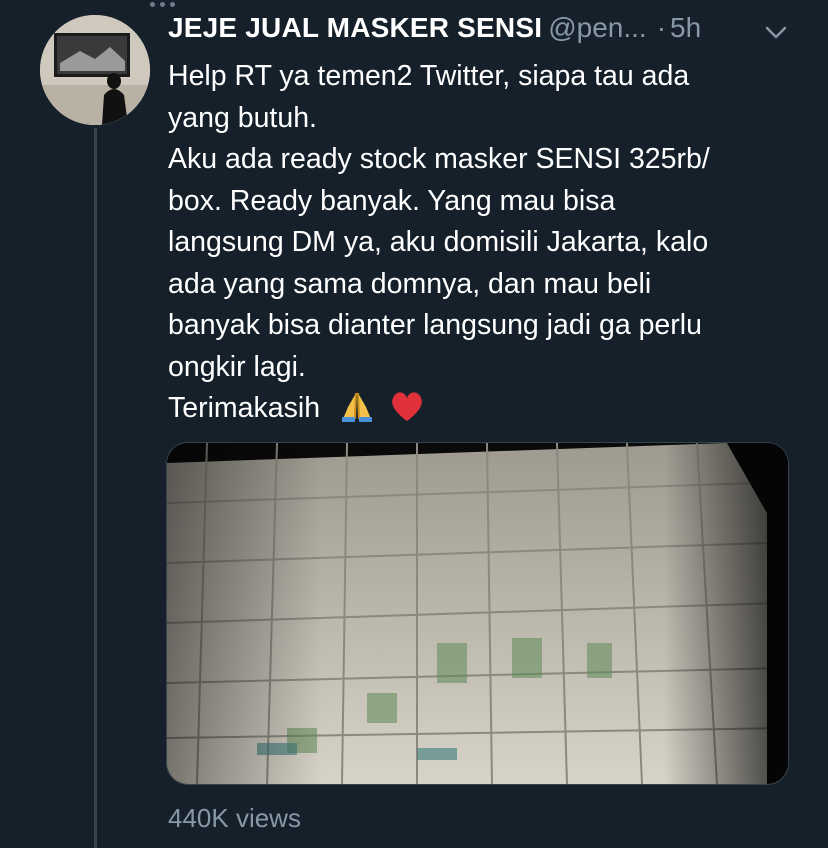 This screenshot has width=828, height=848. What do you see at coordinates (410, 283) in the screenshot?
I see `tweet-line: ada yang sama domnya, dan mau beli` at bounding box center [410, 283].